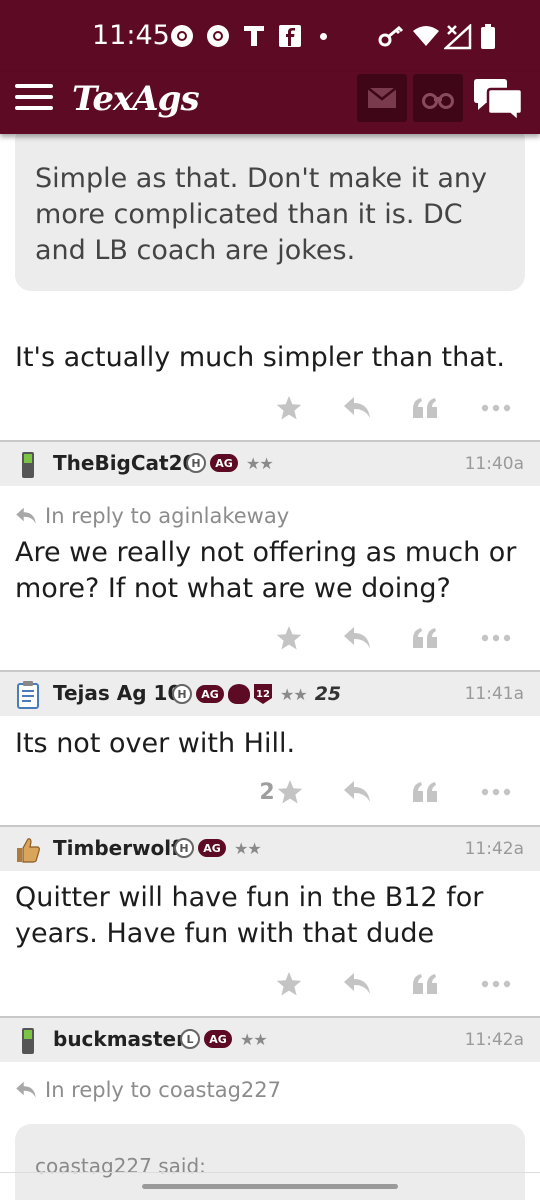 Image resolution: width=540 pixels, height=1200 pixels. I want to click on helmet-badge-icon, so click(239, 694).